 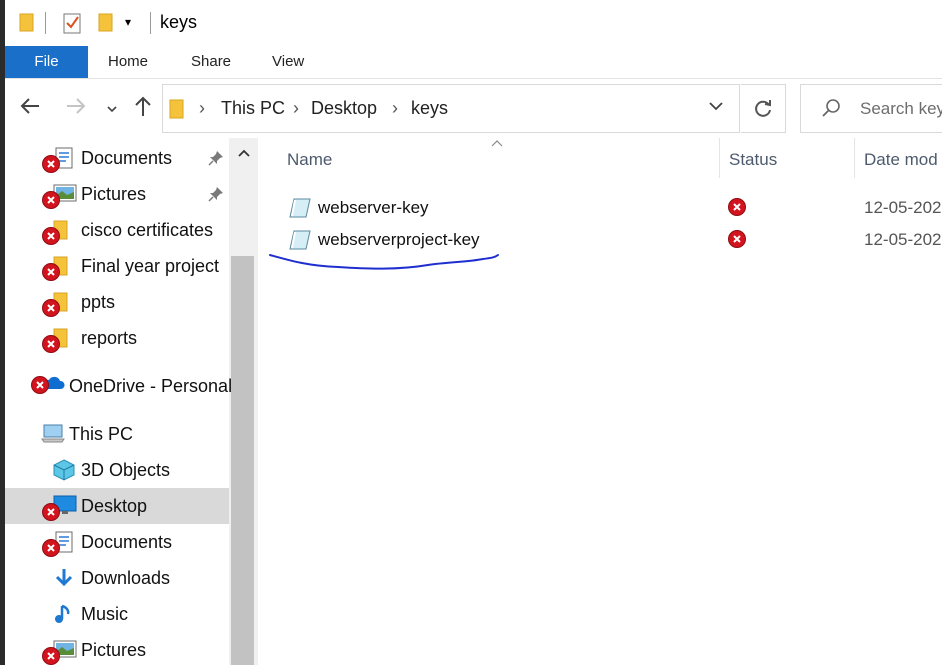 What do you see at coordinates (344, 108) in the screenshot?
I see `breadcrumb-desktop: Desktop` at bounding box center [344, 108].